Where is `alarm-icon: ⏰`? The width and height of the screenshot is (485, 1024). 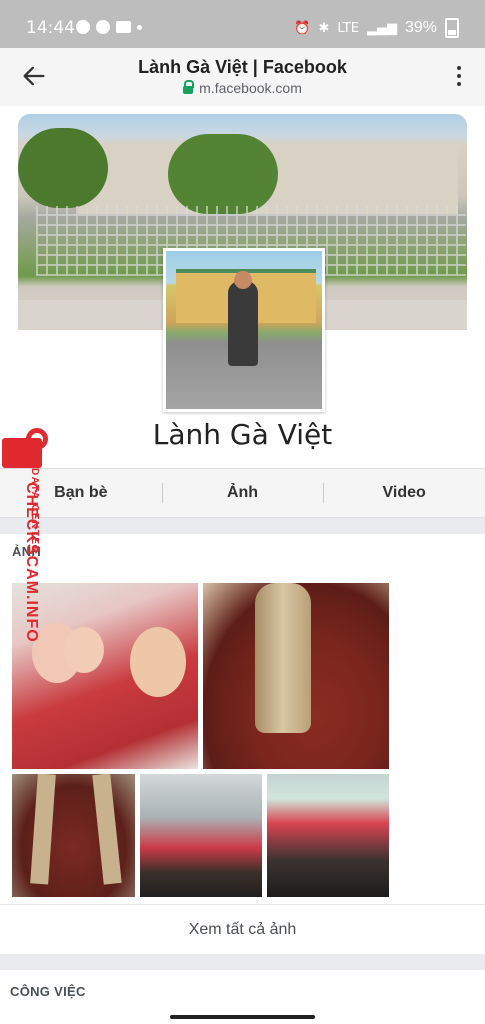
alarm-icon: ⏰ is located at coordinates (302, 28).